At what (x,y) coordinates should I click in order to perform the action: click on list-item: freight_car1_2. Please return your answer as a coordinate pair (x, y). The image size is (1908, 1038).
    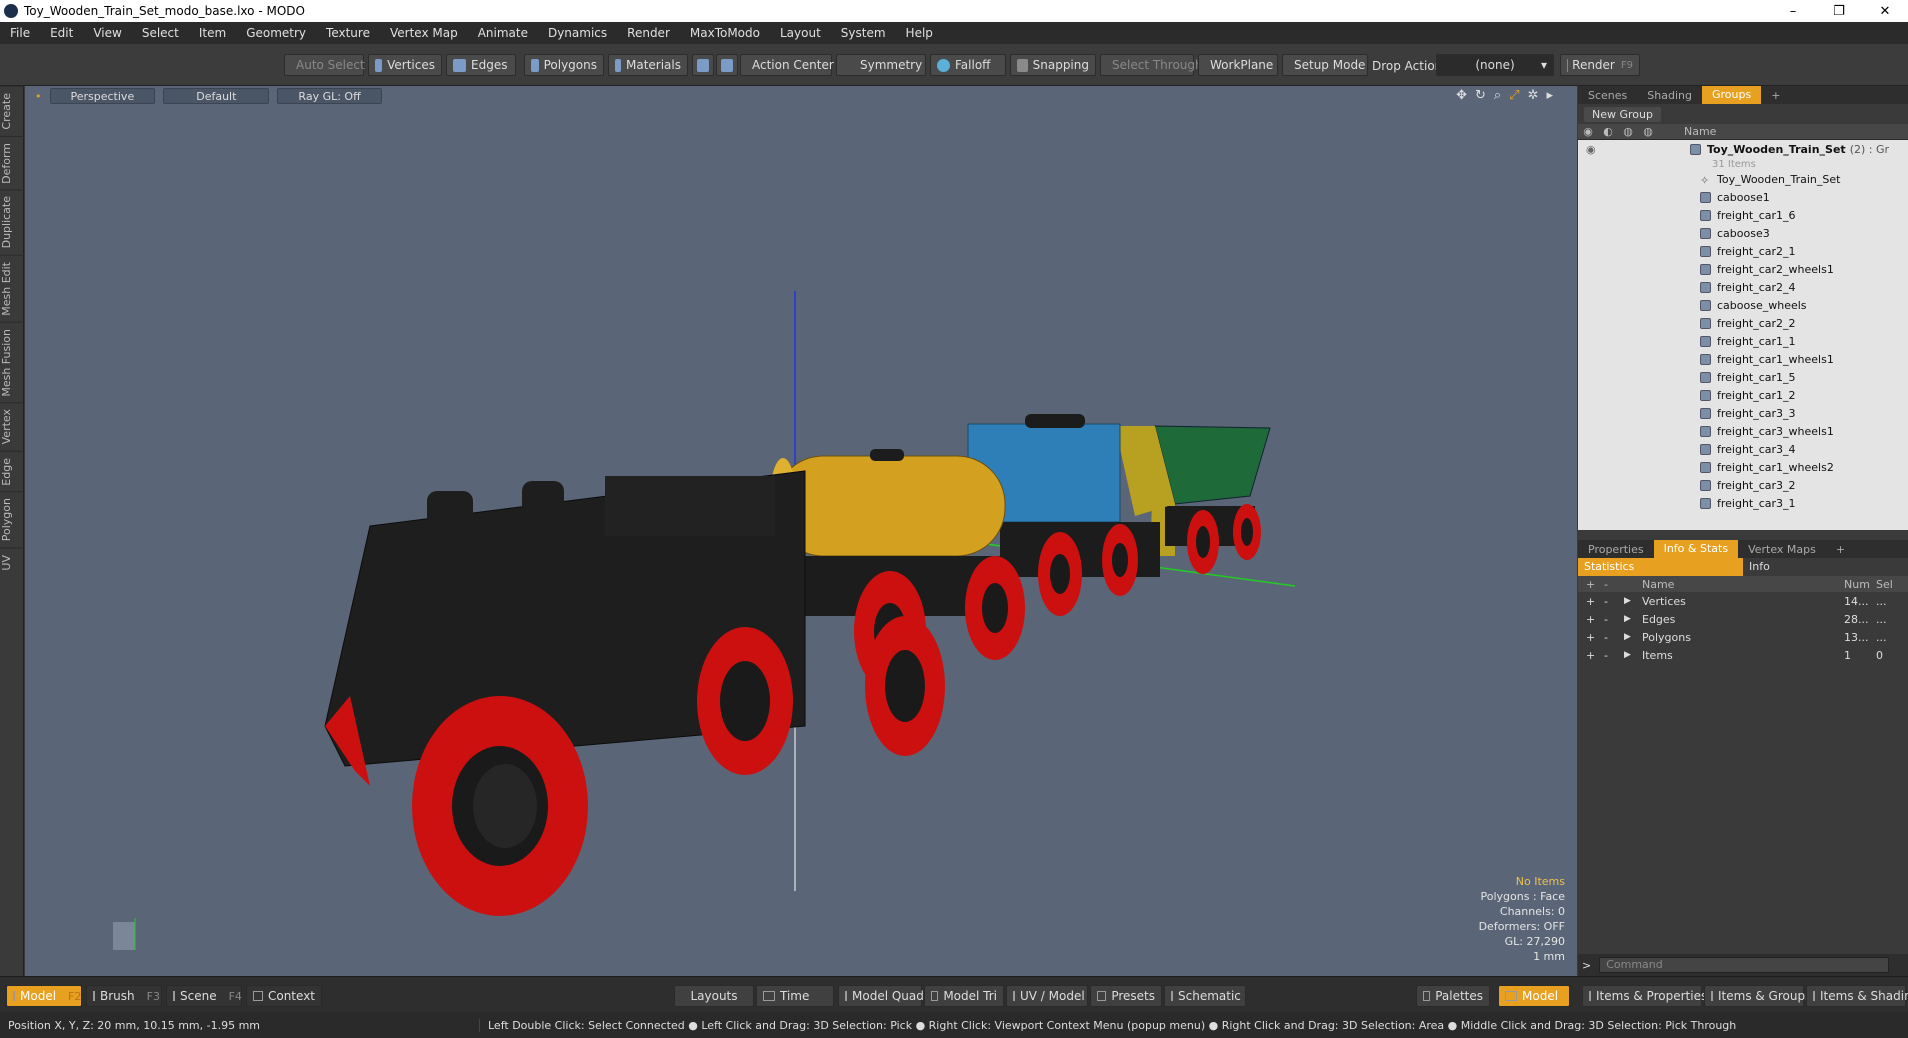
    Looking at the image, I should click on (1743, 395).